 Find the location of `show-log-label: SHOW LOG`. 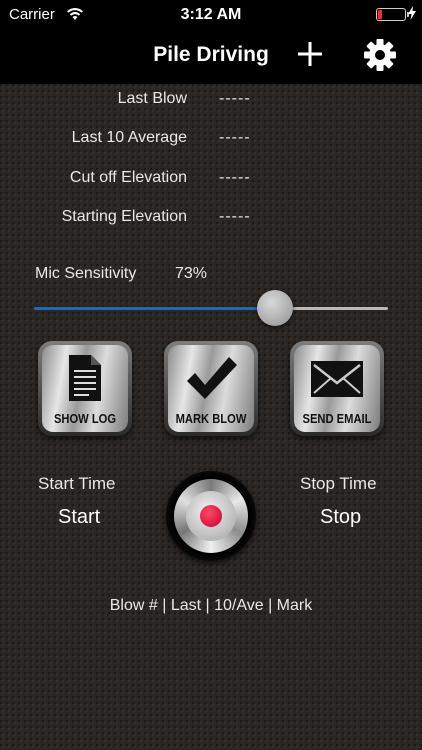

show-log-label: SHOW LOG is located at coordinates (85, 418).